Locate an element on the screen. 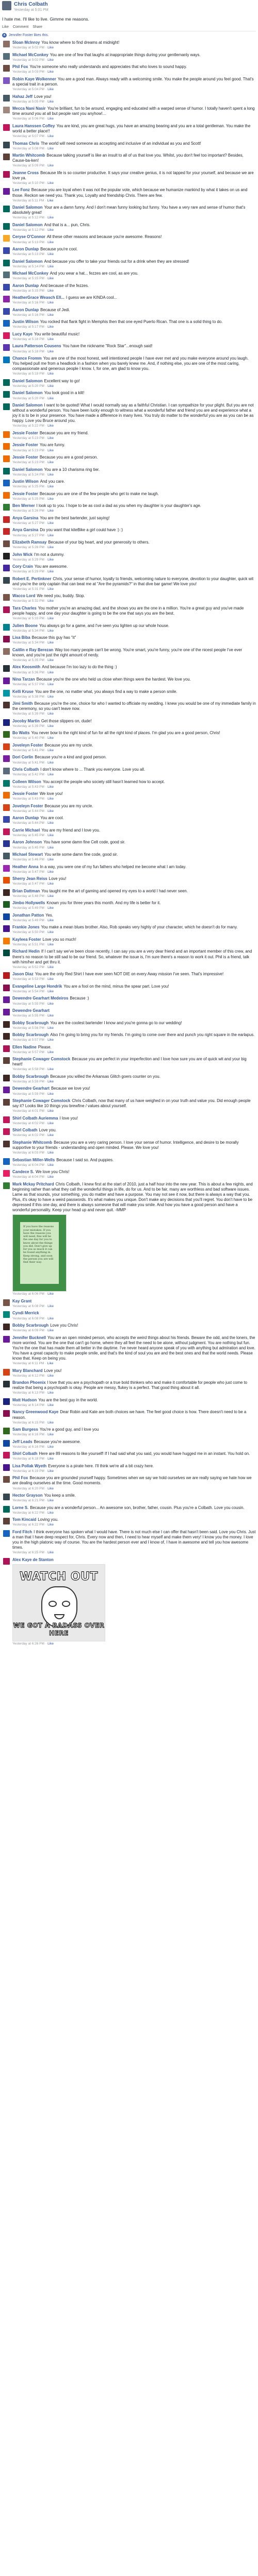 This screenshot has height=2576, width=258. commenter-name: Jessie Foster is located at coordinates (25, 494).